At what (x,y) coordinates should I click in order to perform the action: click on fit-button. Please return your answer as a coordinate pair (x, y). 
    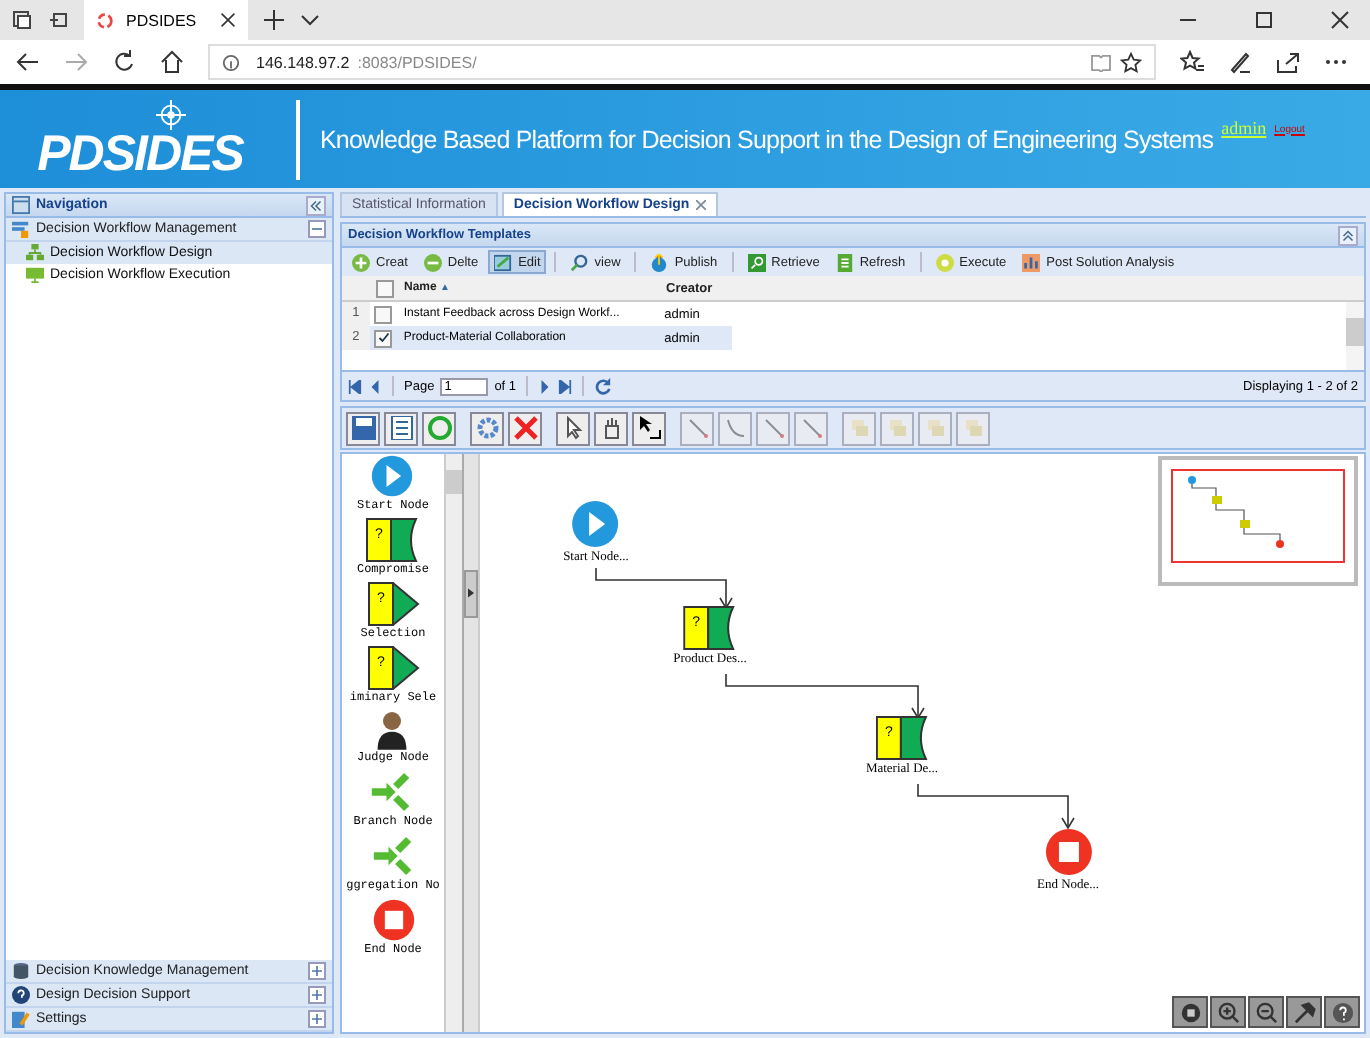
    Looking at the image, I should click on (1190, 1012).